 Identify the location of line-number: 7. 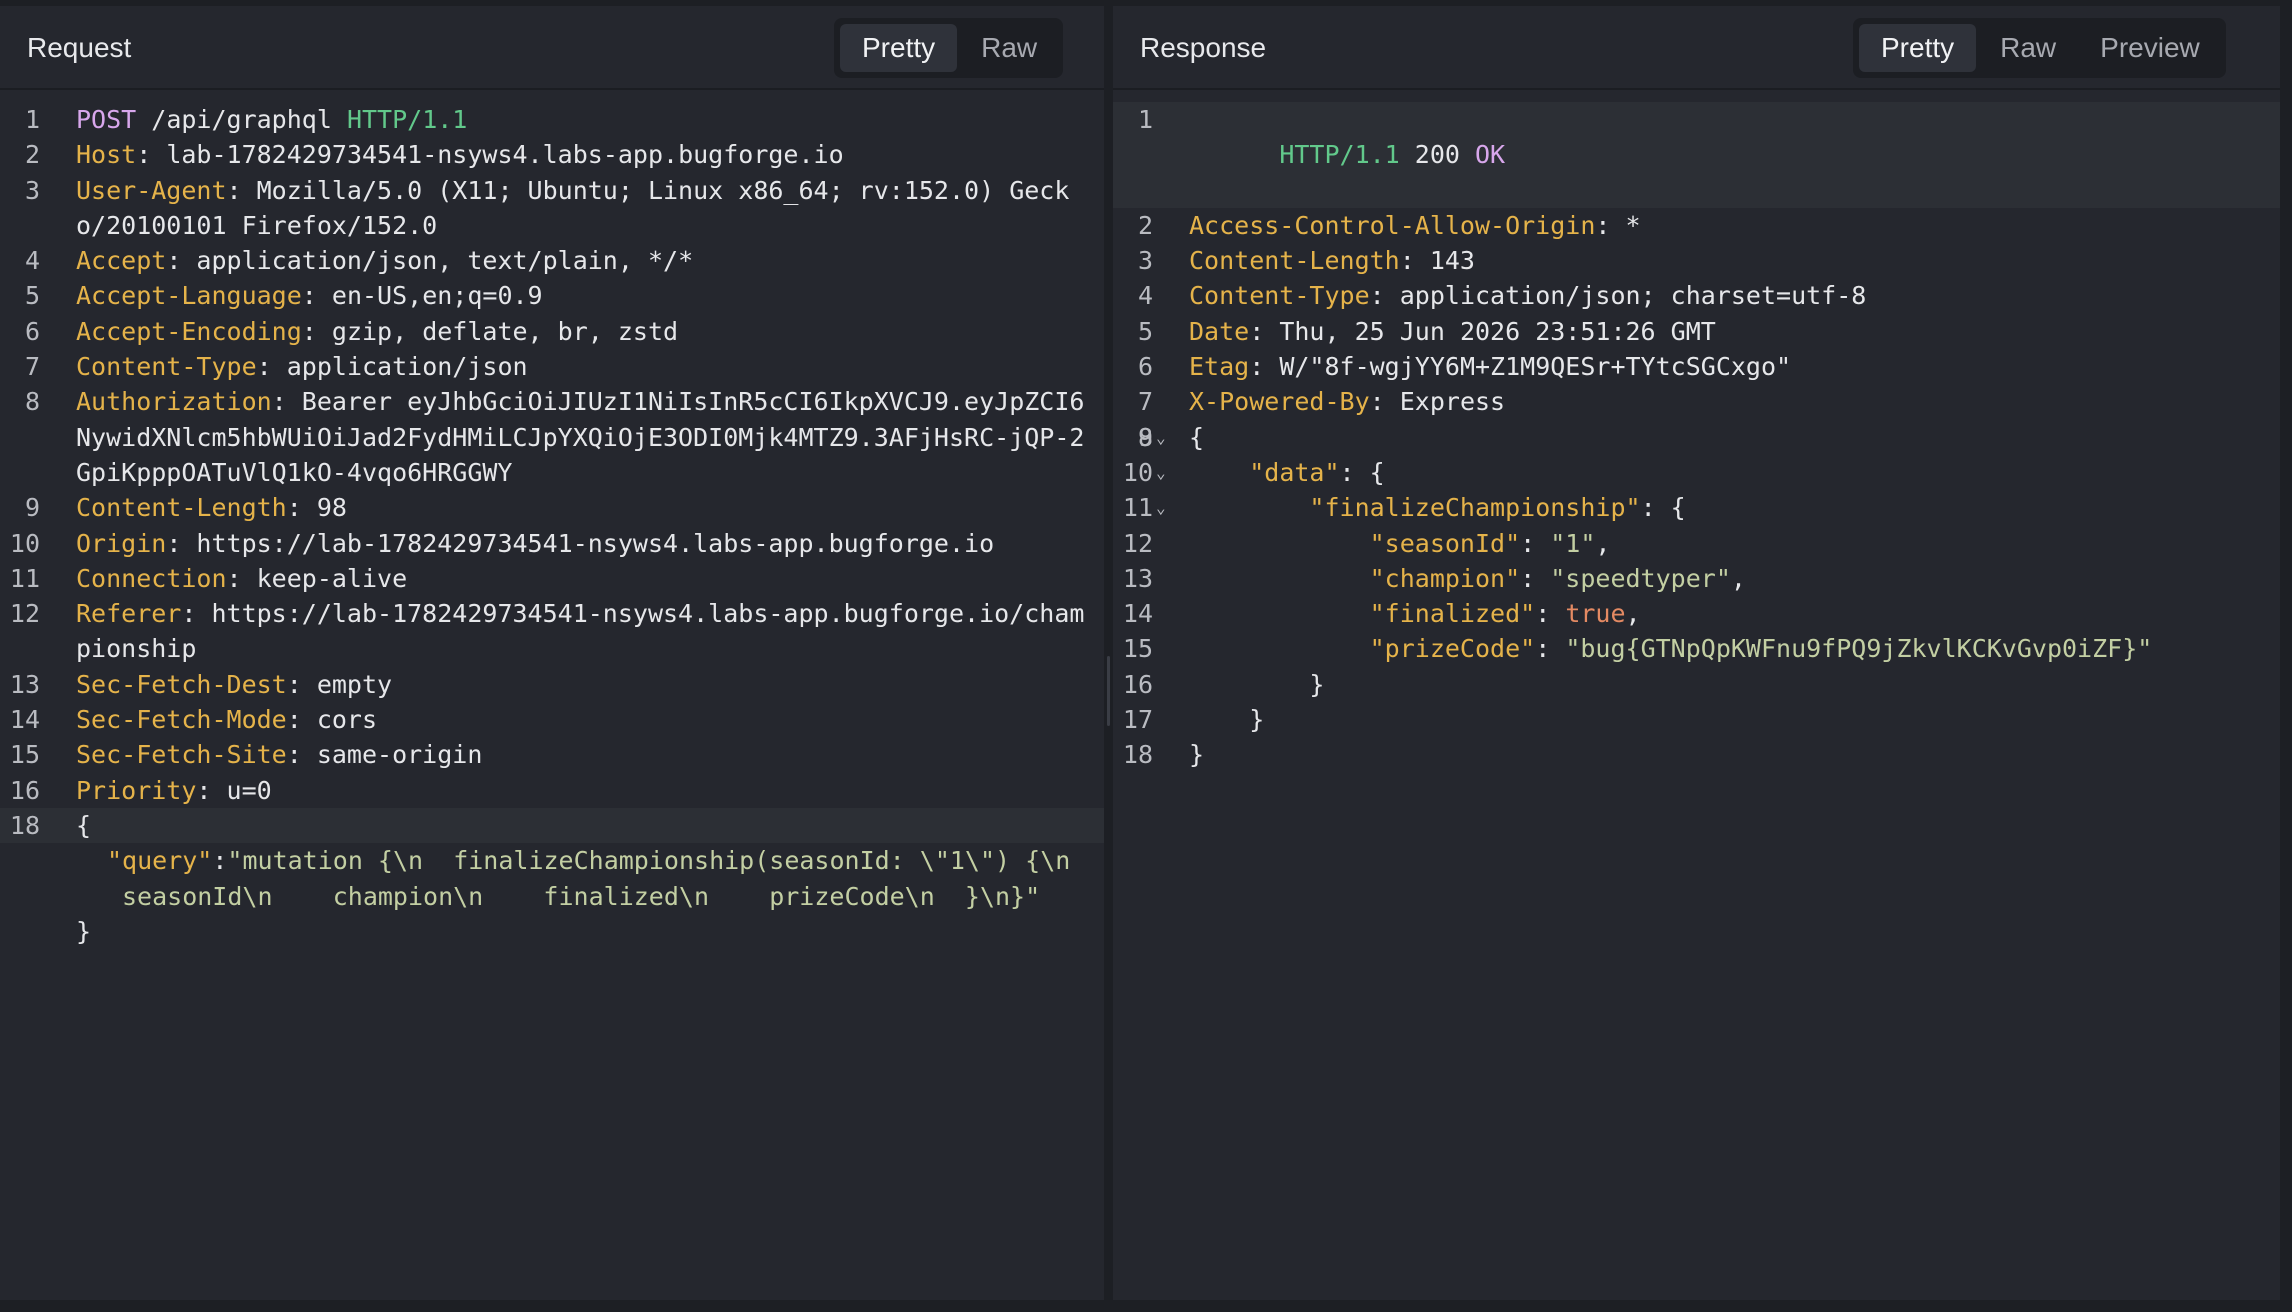
(32, 367).